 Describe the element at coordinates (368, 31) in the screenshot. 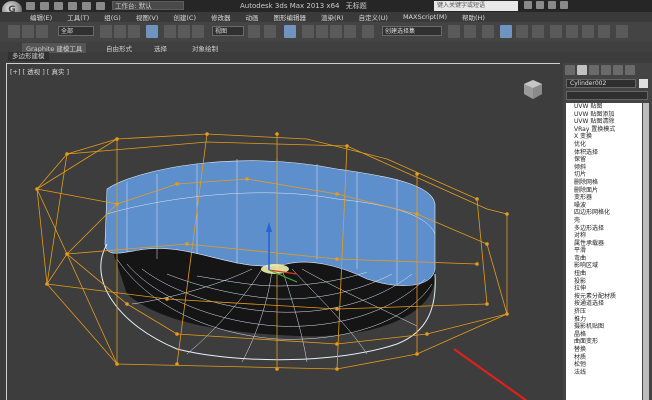

I see `edit-named-selection-icon` at that location.